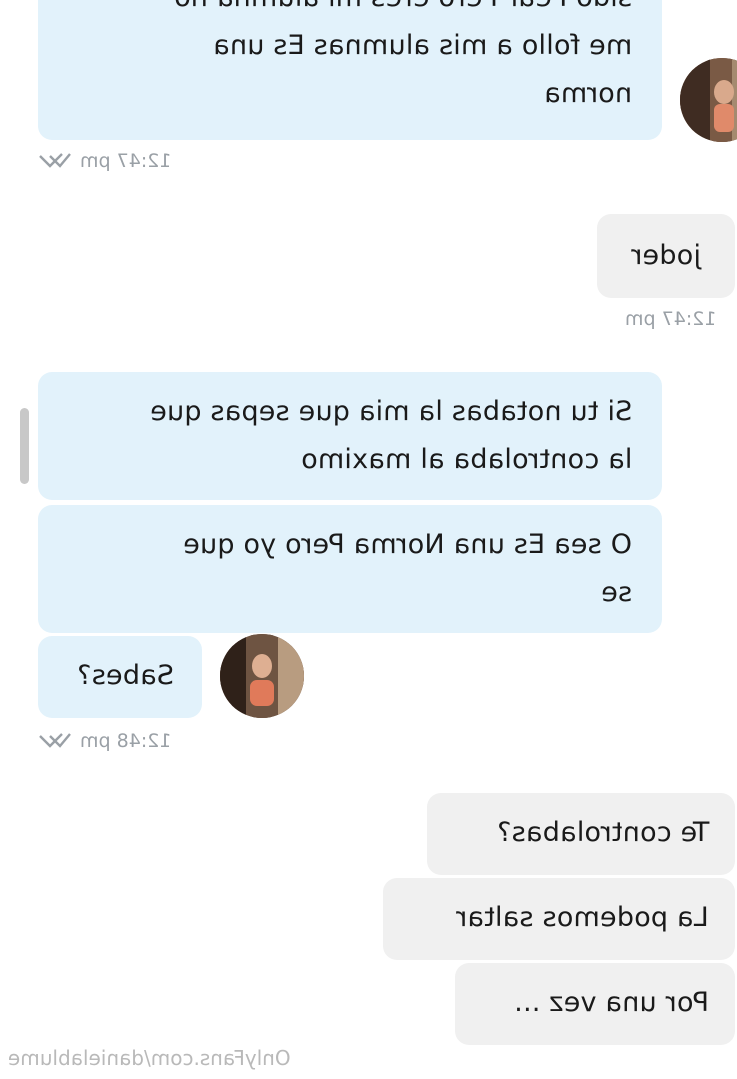 Image resolution: width=737 pixels, height=1079 pixels. What do you see at coordinates (466, 459) in the screenshot?
I see `message-text: la controlaba al maximo` at bounding box center [466, 459].